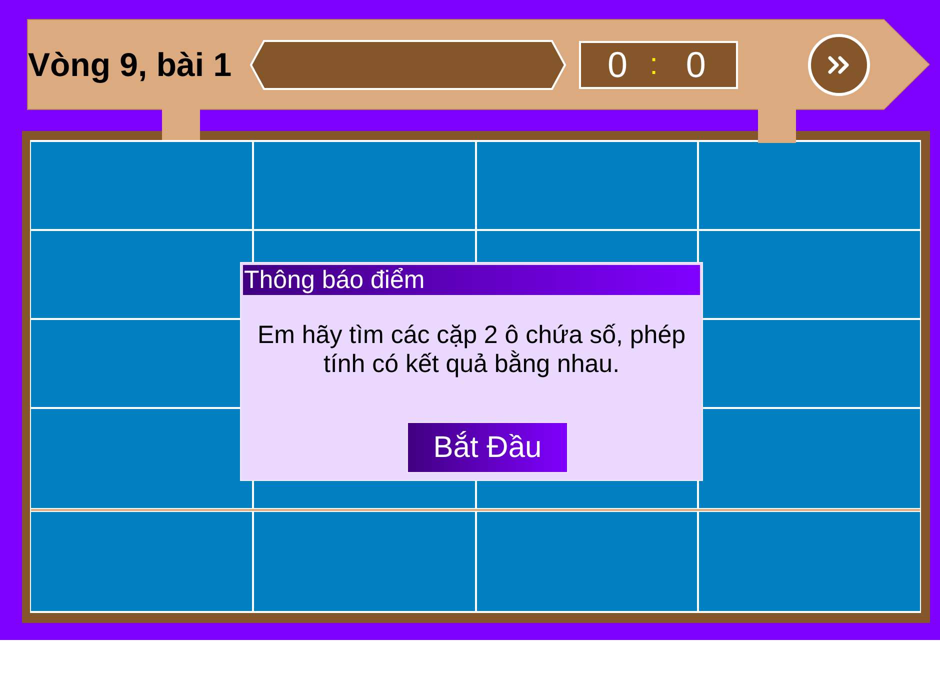  I want to click on start-button: Bắt Đầu, so click(487, 447).